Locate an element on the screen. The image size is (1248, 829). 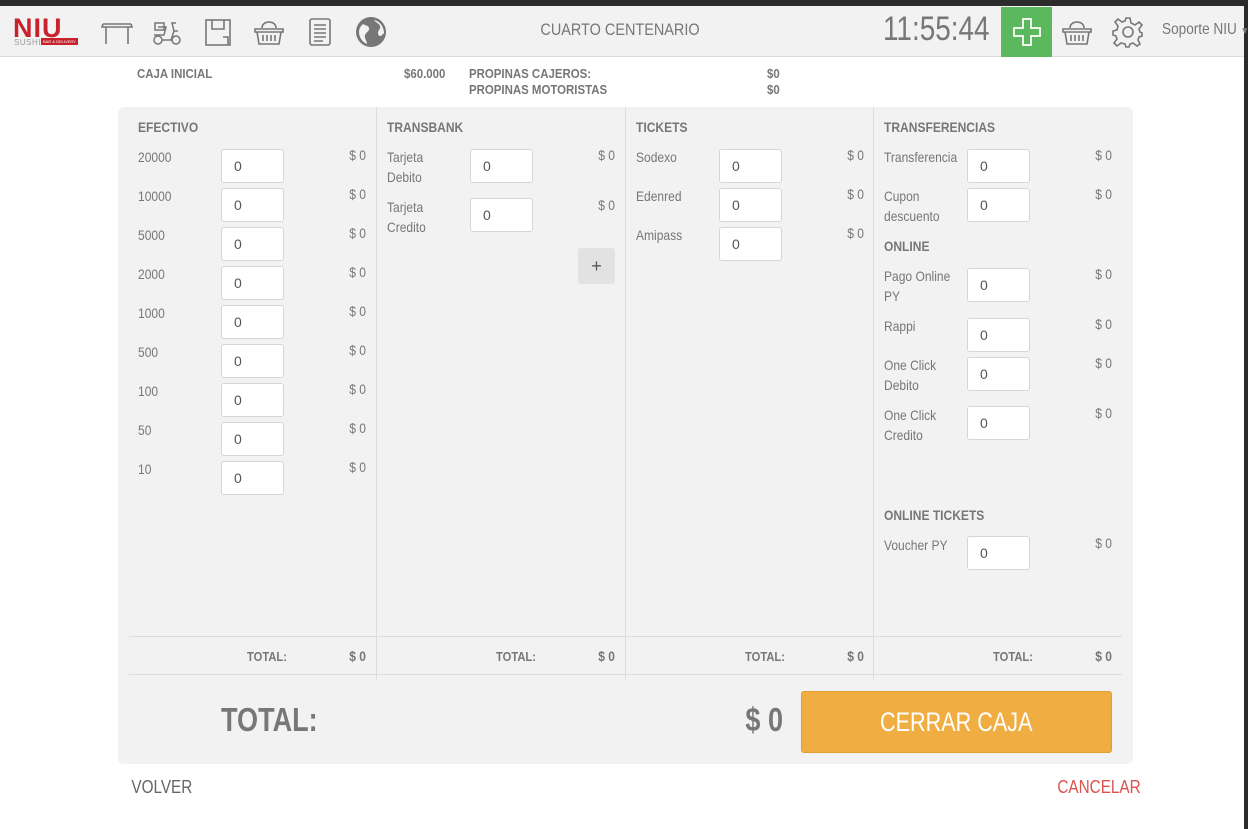
row-label: 20000 is located at coordinates (155, 157).